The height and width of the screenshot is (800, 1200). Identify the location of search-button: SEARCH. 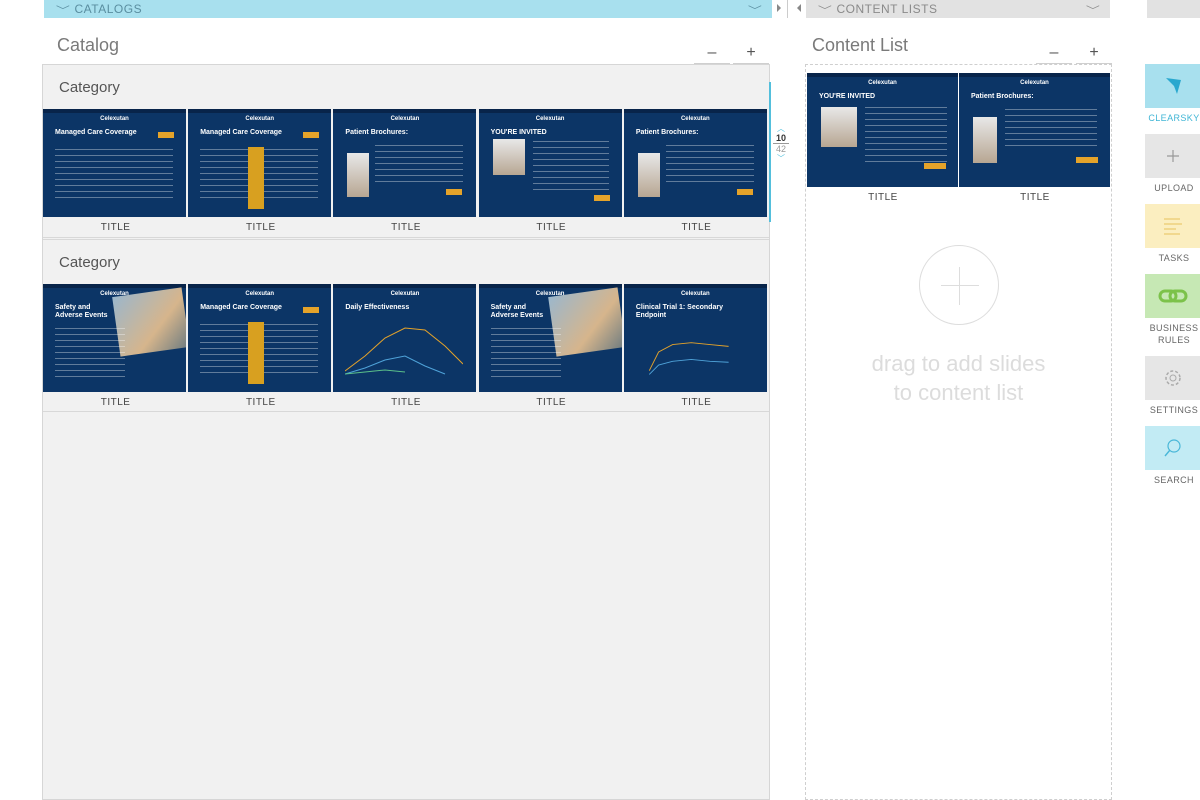
(1172, 456).